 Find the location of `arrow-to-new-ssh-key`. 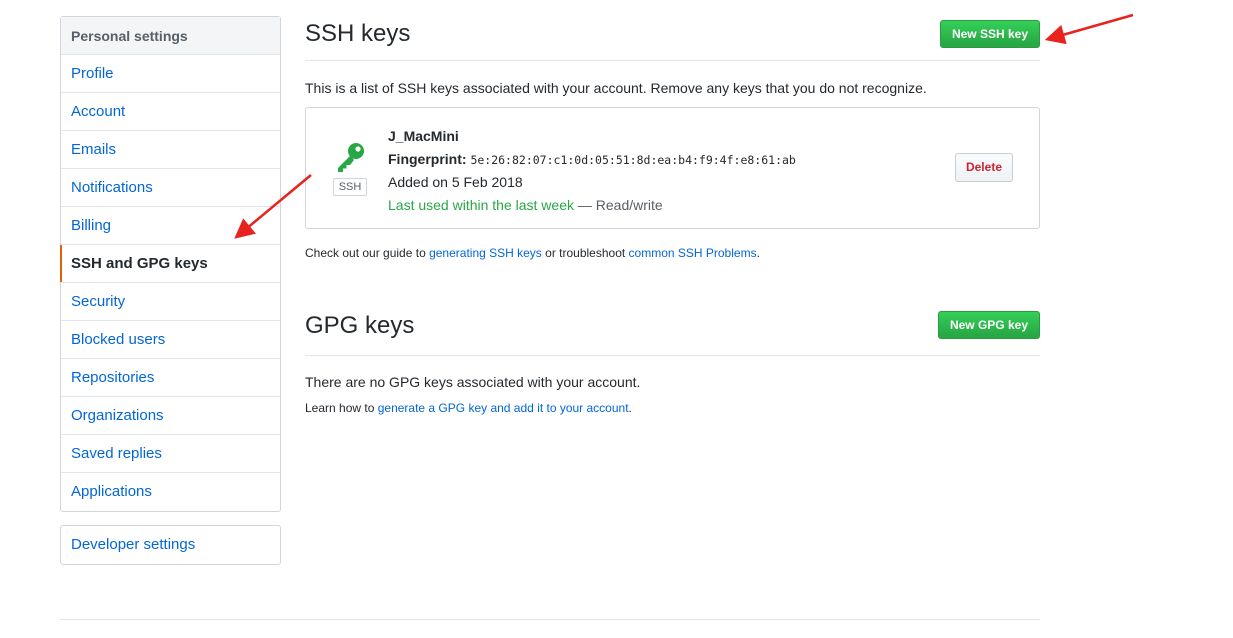

arrow-to-new-ssh-key is located at coordinates (1089, 29).